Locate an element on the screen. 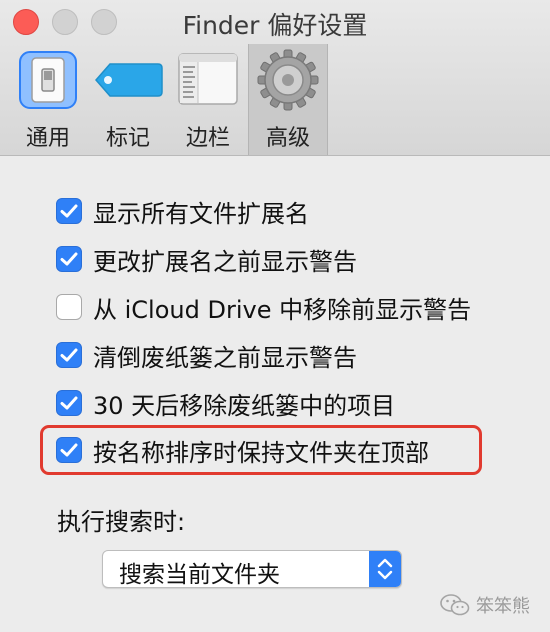 This screenshot has height=632, width=550. option-label: 30 天后移除废纸篓中的项目 is located at coordinates (244, 405).